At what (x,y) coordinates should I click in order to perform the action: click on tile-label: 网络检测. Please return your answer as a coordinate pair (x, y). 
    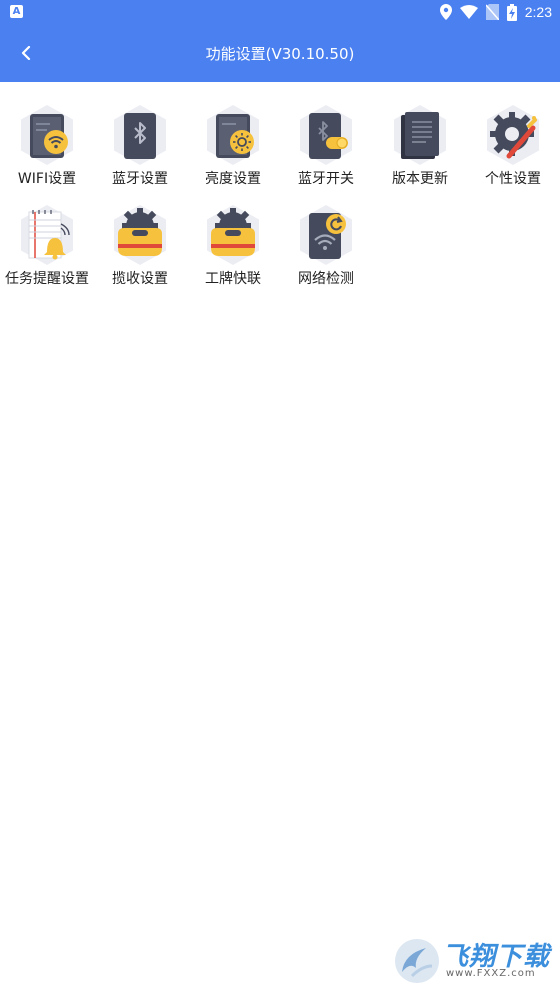
    Looking at the image, I should click on (326, 279).